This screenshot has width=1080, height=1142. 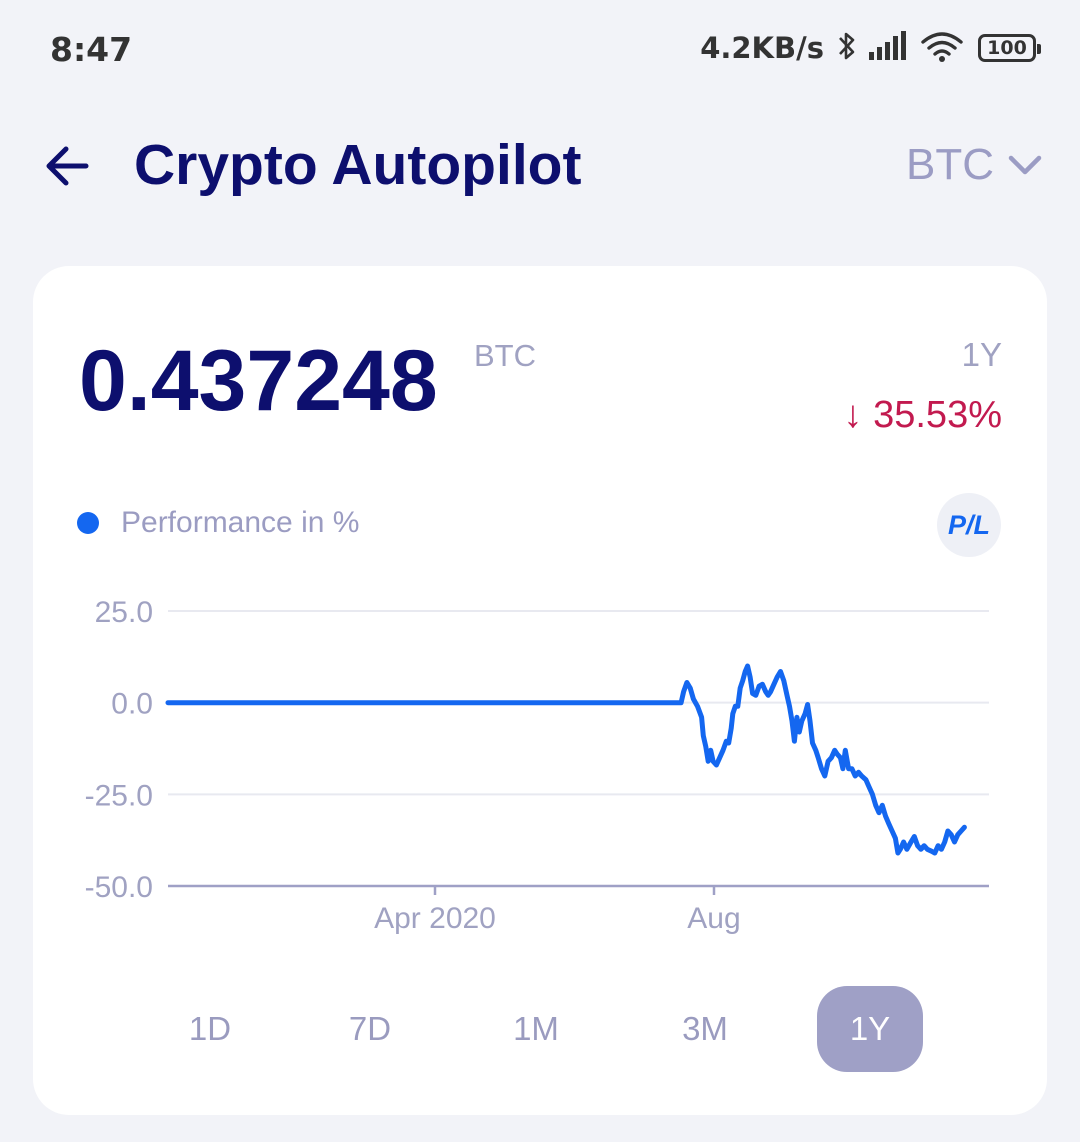 What do you see at coordinates (435, 918) in the screenshot?
I see `x-tick-label: Apr 2020` at bounding box center [435, 918].